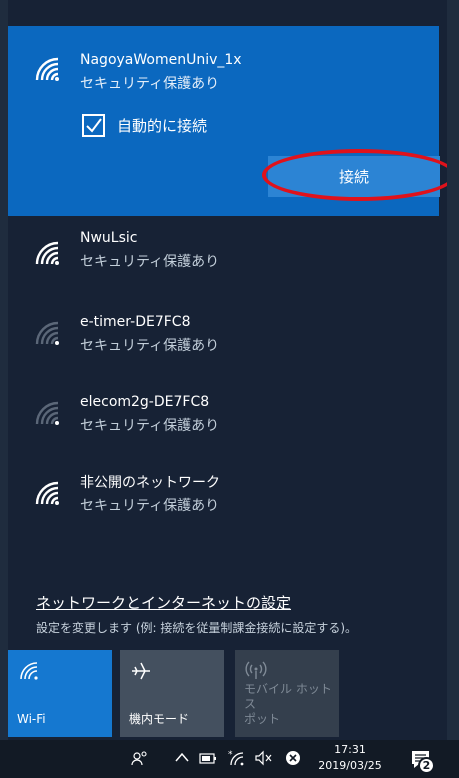 Image resolution: width=459 pixels, height=778 pixels. Describe the element at coordinates (145, 402) in the screenshot. I see `network-name: elecom2g-DE7FC8` at that location.